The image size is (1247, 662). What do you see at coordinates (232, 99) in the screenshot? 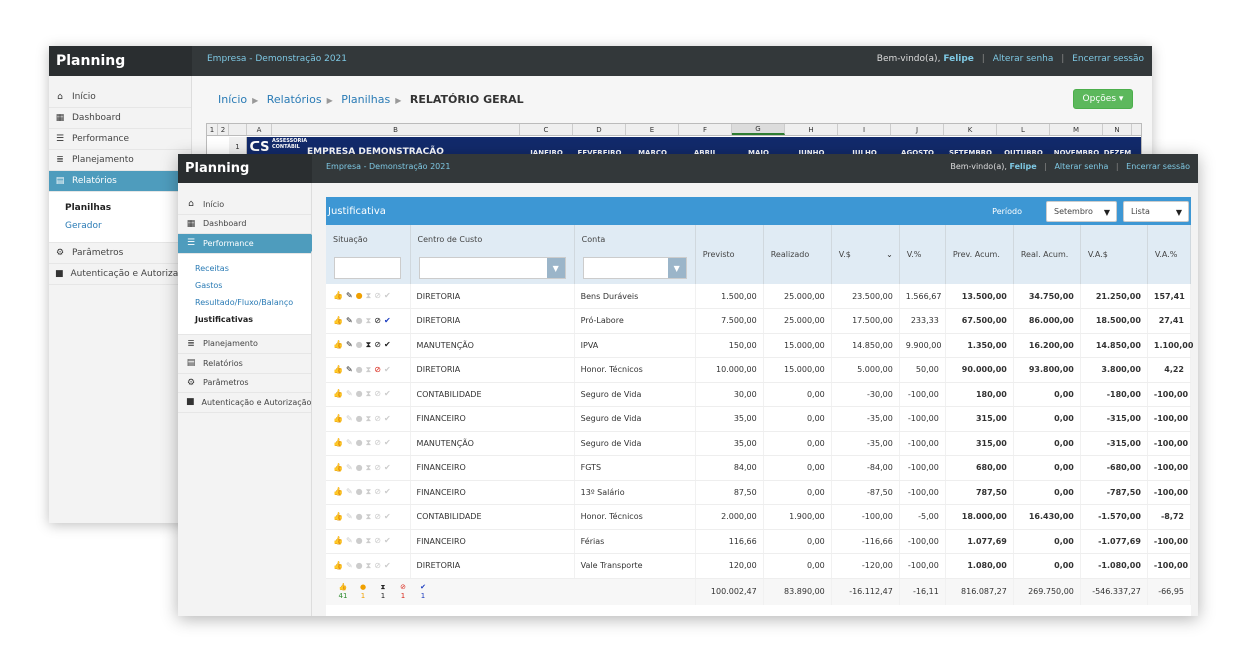
I see `breadcrumb-link: Início` at bounding box center [232, 99].